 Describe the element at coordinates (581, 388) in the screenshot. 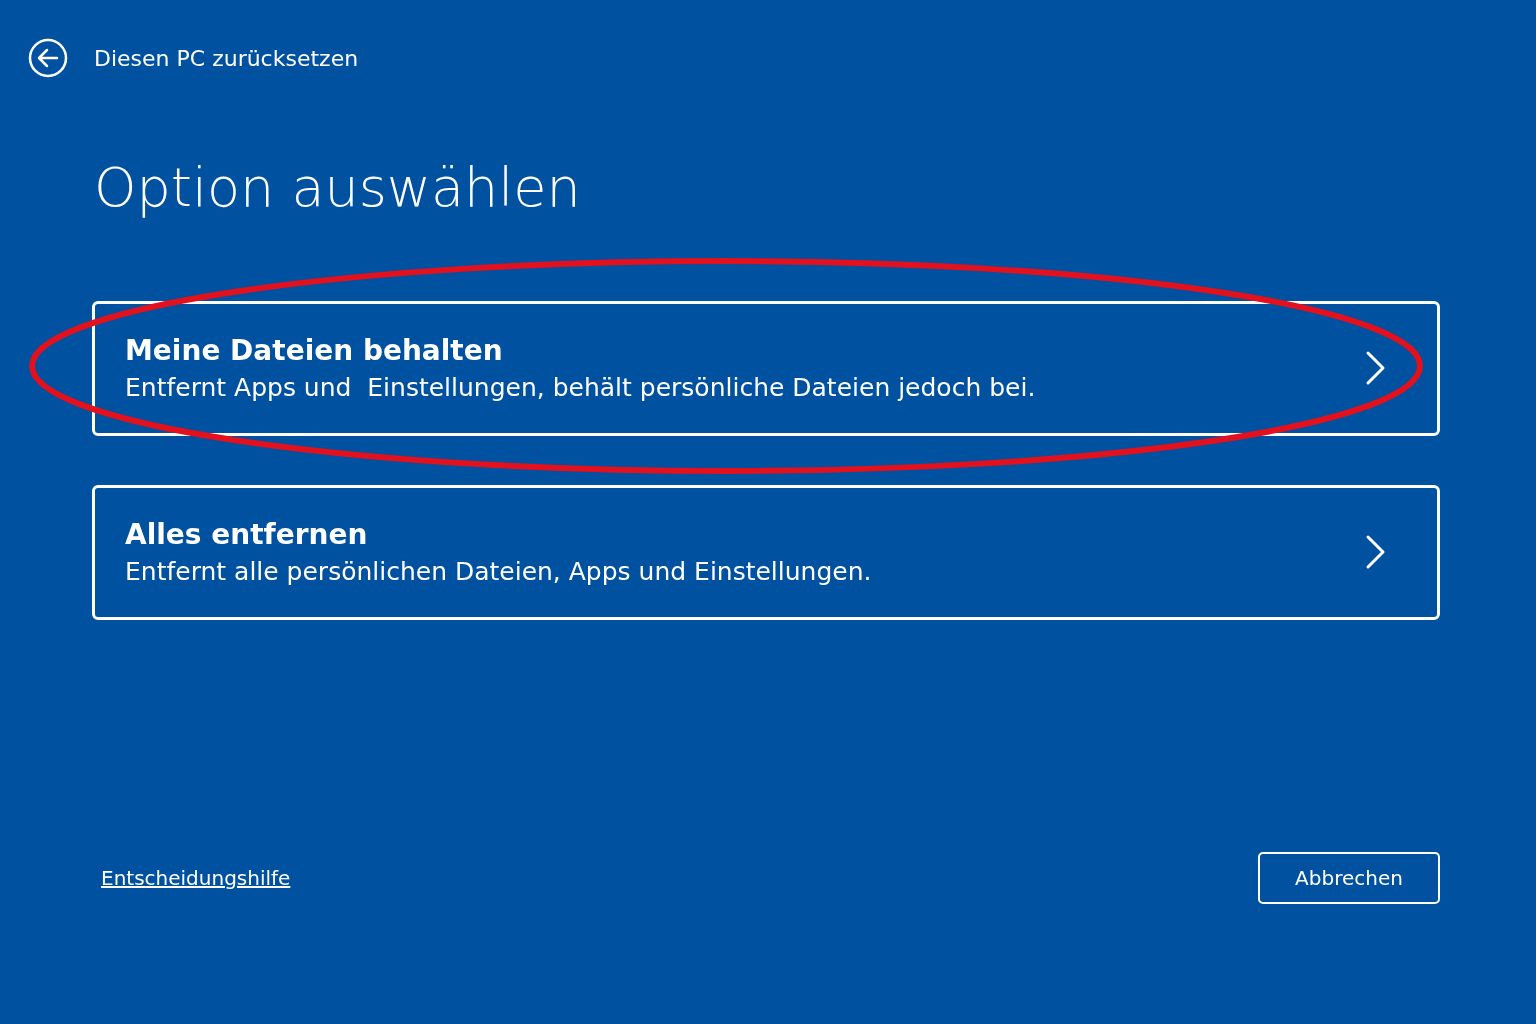

I see `option-description: Entfernt Apps und Einstellungen, behält persönliche Dateien jedoch bei.` at that location.